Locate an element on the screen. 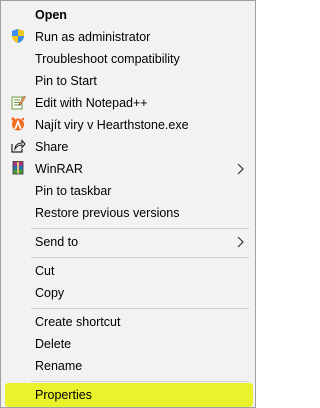 The image size is (320, 408). menu-item-label: Troubleshoot compatibility is located at coordinates (107, 59).